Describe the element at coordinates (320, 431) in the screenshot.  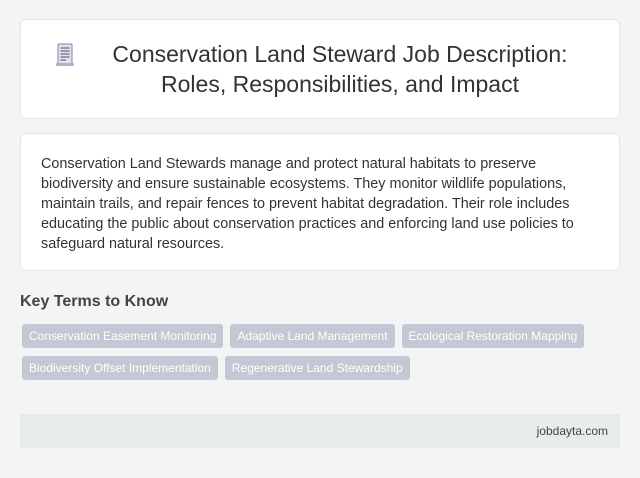
I see `footer: jobdayta.com` at that location.